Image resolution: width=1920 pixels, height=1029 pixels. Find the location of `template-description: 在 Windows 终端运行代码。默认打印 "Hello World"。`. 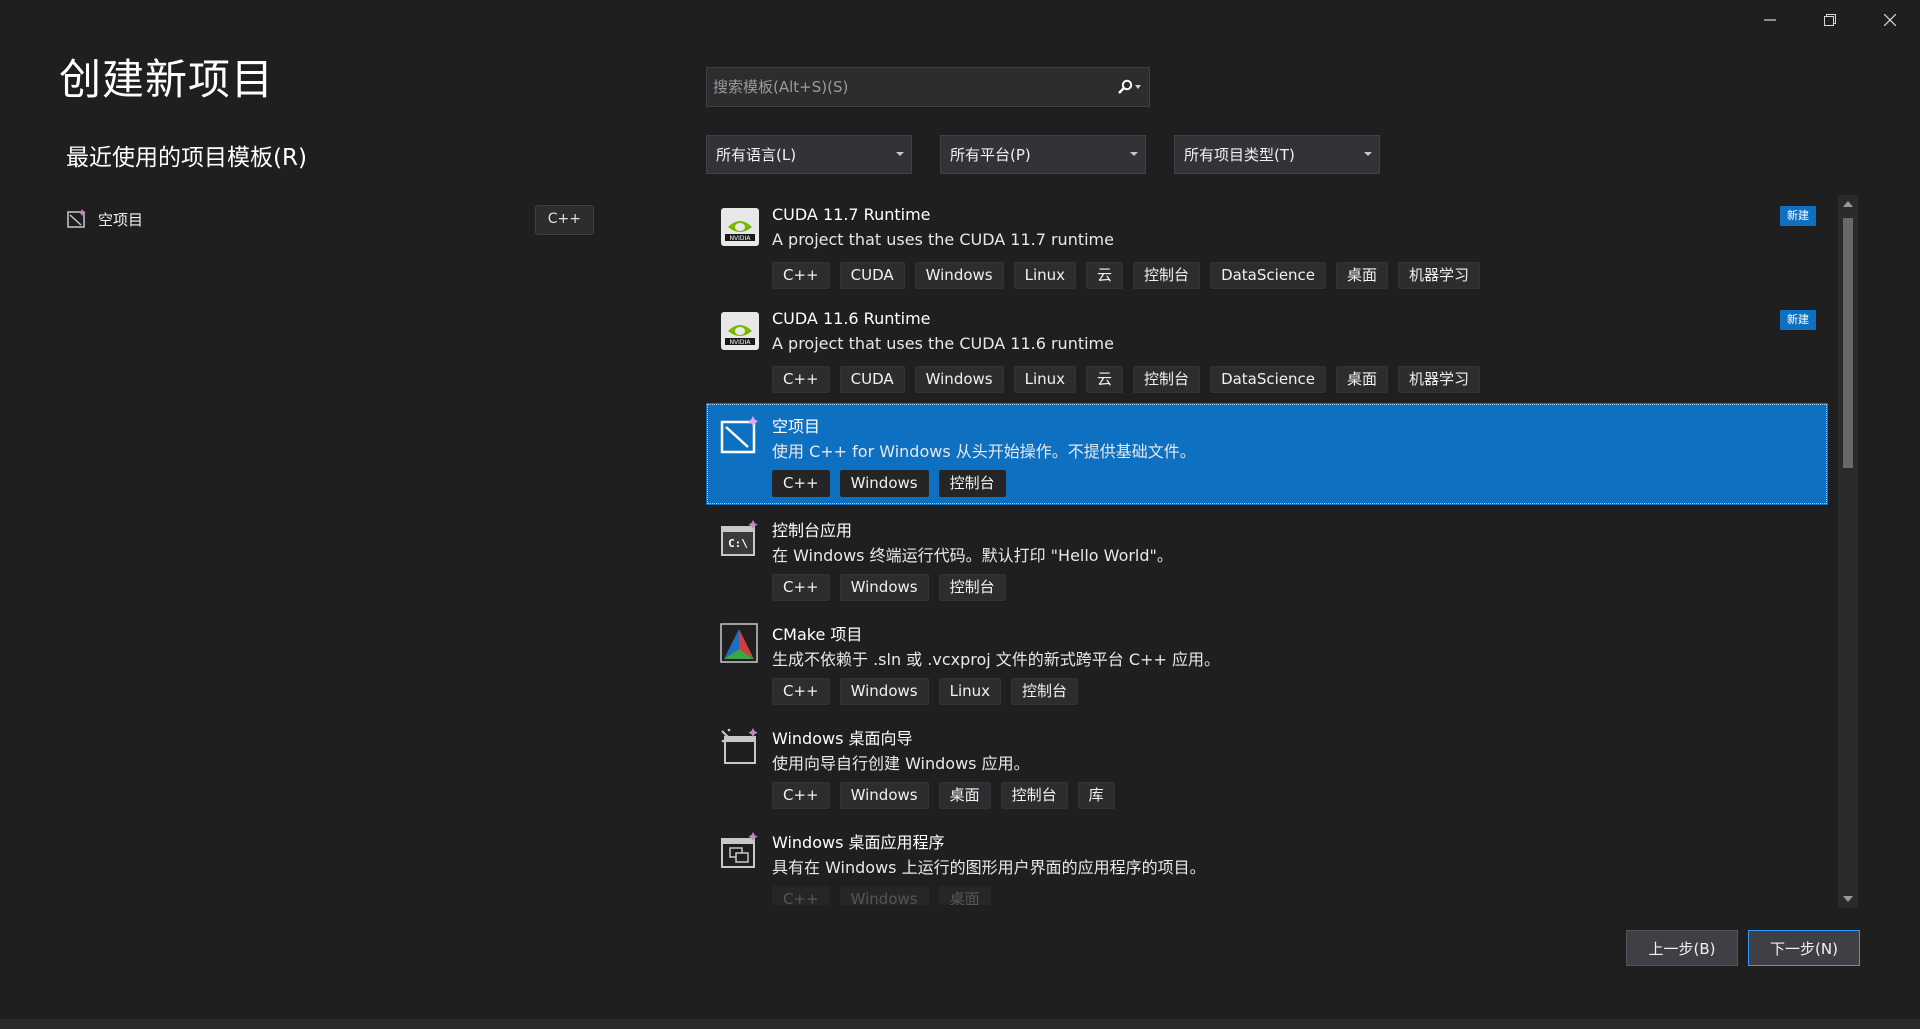

template-description: 在 Windows 终端运行代码。默认打印 "Hello World"。 is located at coordinates (972, 555).